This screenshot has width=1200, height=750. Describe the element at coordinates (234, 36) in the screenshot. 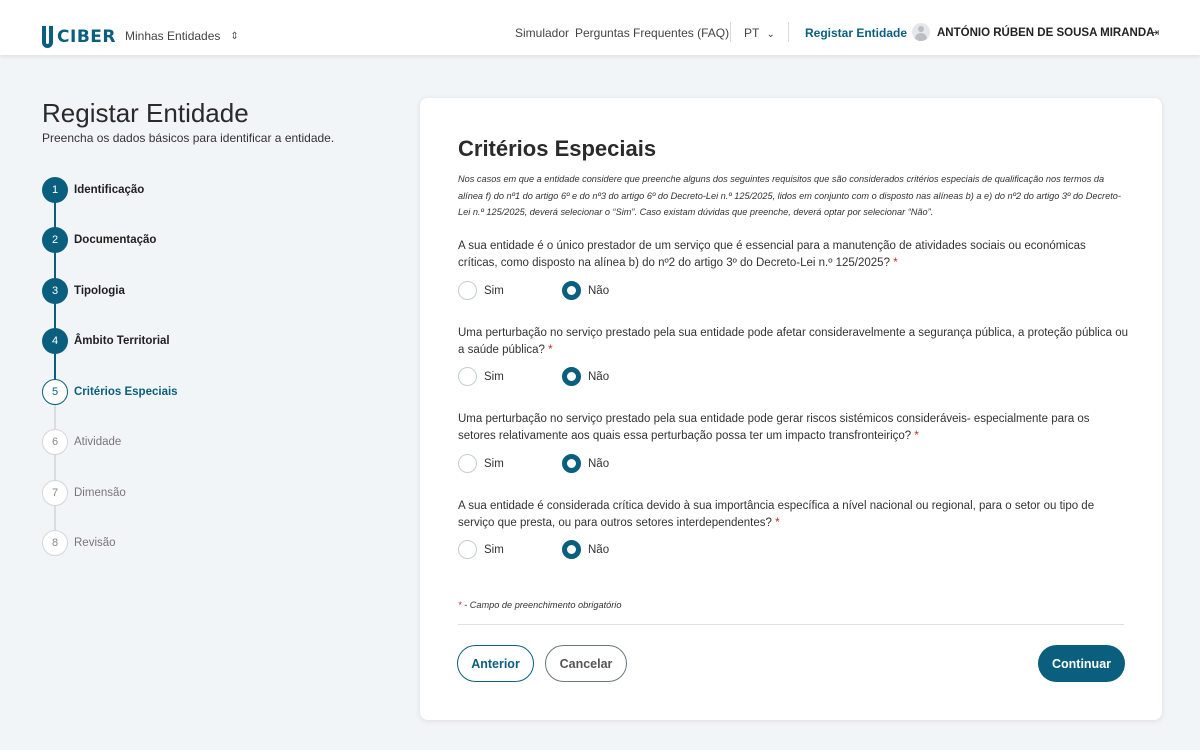

I see `sort-updown-icon: ⇕` at that location.